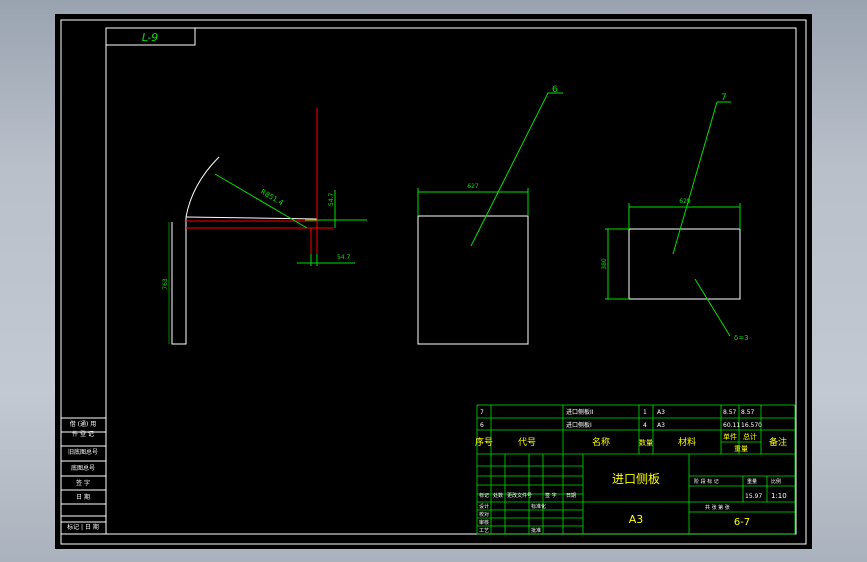 Image resolution: width=867 pixels, height=562 pixels. What do you see at coordinates (724, 98) in the screenshot?
I see `part-7-balloon: 7` at bounding box center [724, 98].